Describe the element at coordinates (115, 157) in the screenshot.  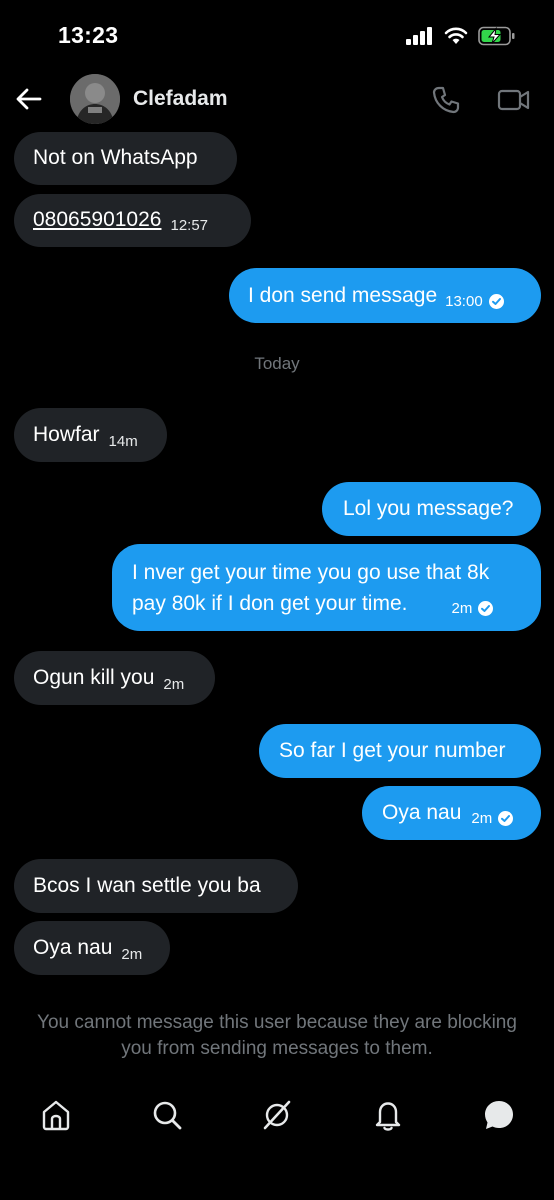
I see `message-text: Not on WhatsApp` at that location.